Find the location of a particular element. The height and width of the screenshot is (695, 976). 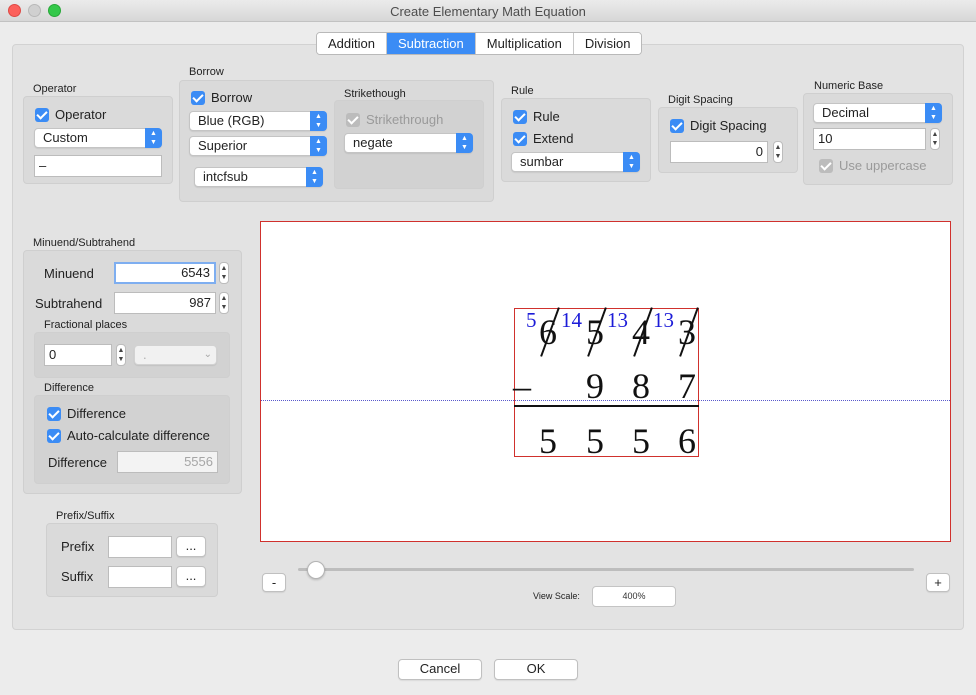

subtrahend-digit: 9 is located at coordinates (595, 386).